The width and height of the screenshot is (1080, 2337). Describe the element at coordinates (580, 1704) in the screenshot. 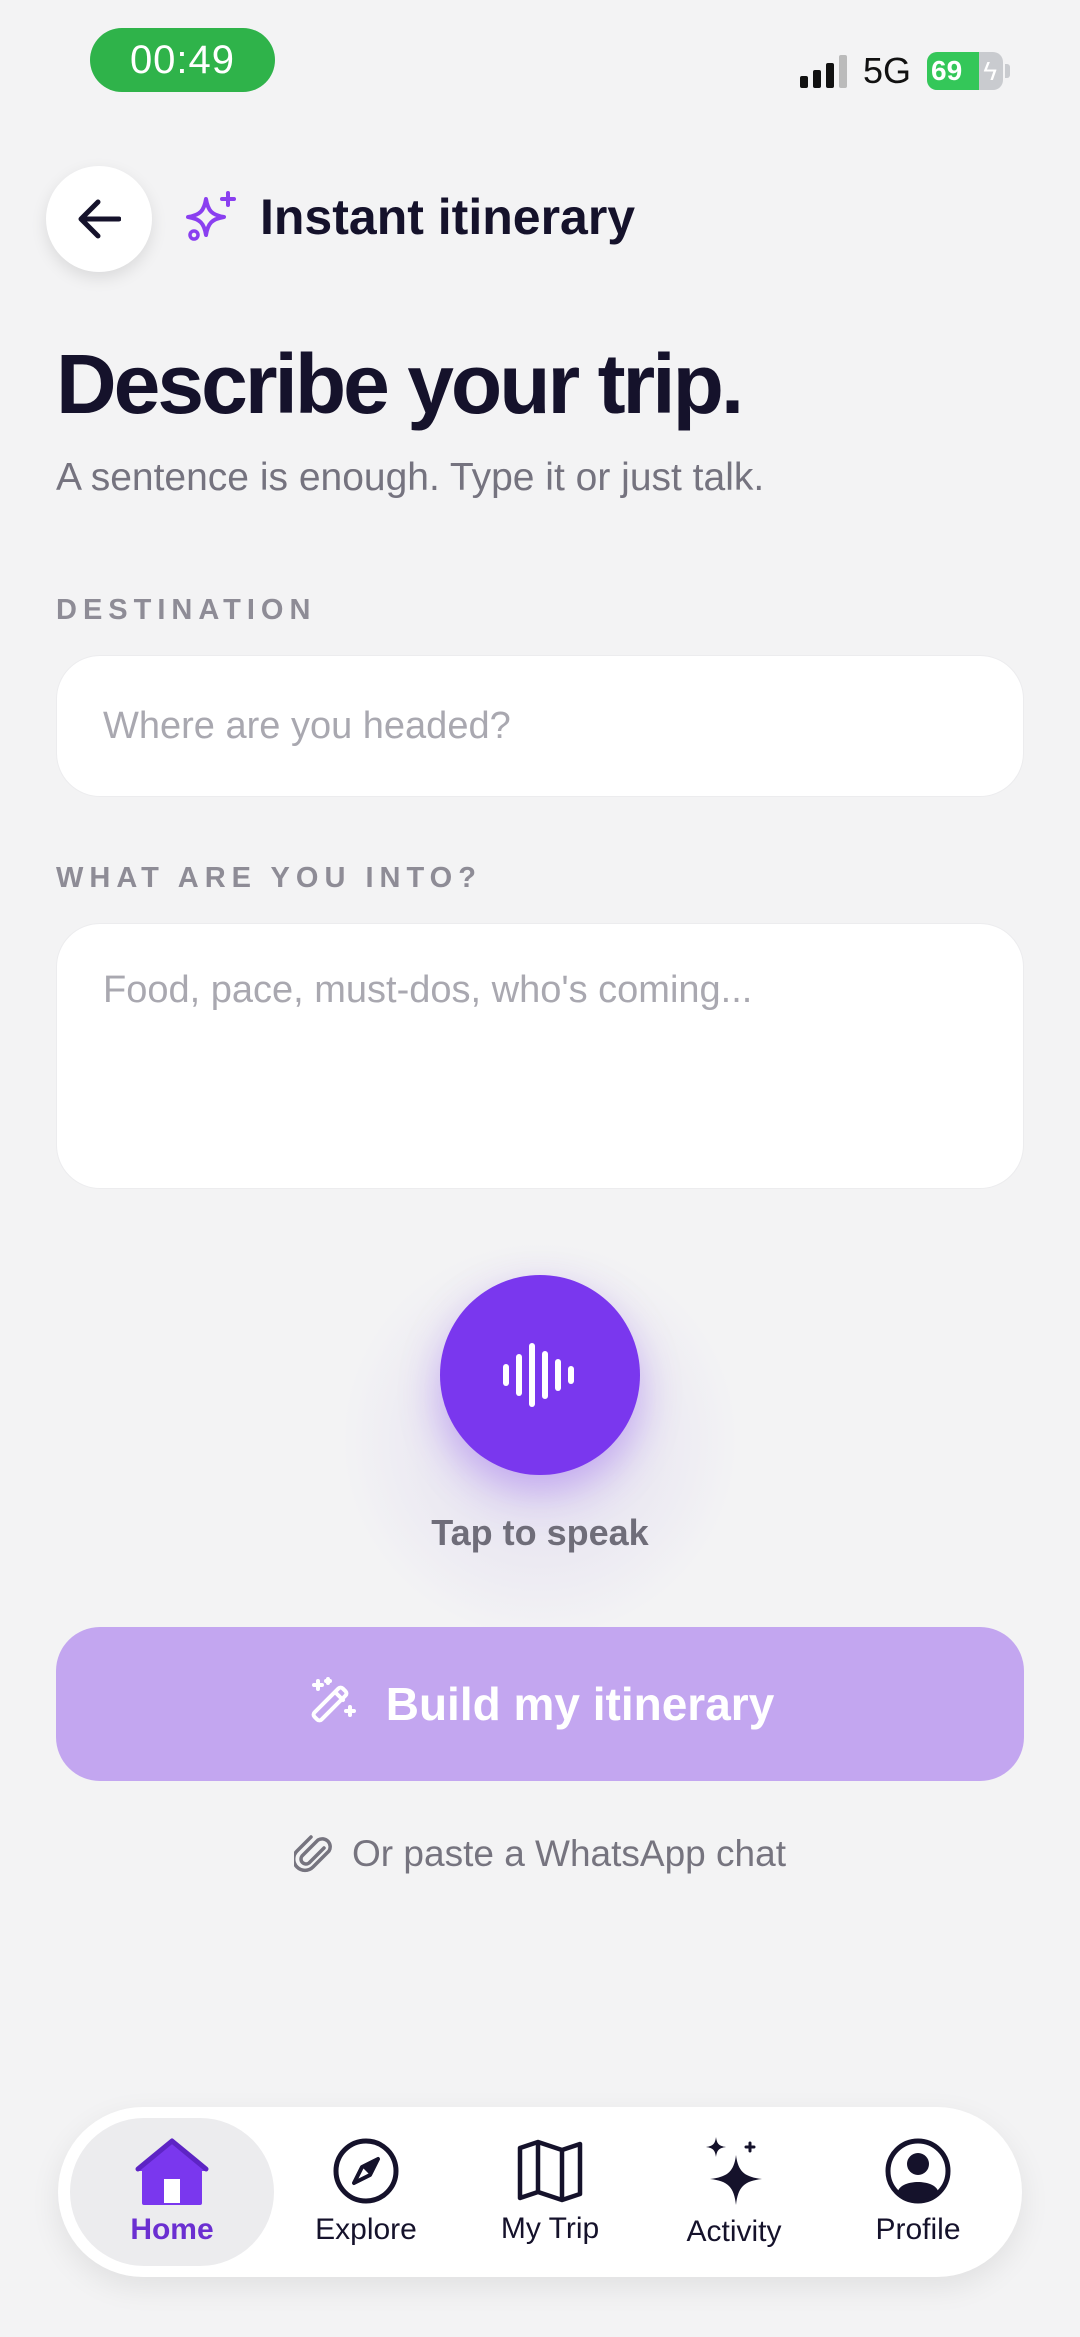

I see `build-button-label: Build my itinerary` at that location.